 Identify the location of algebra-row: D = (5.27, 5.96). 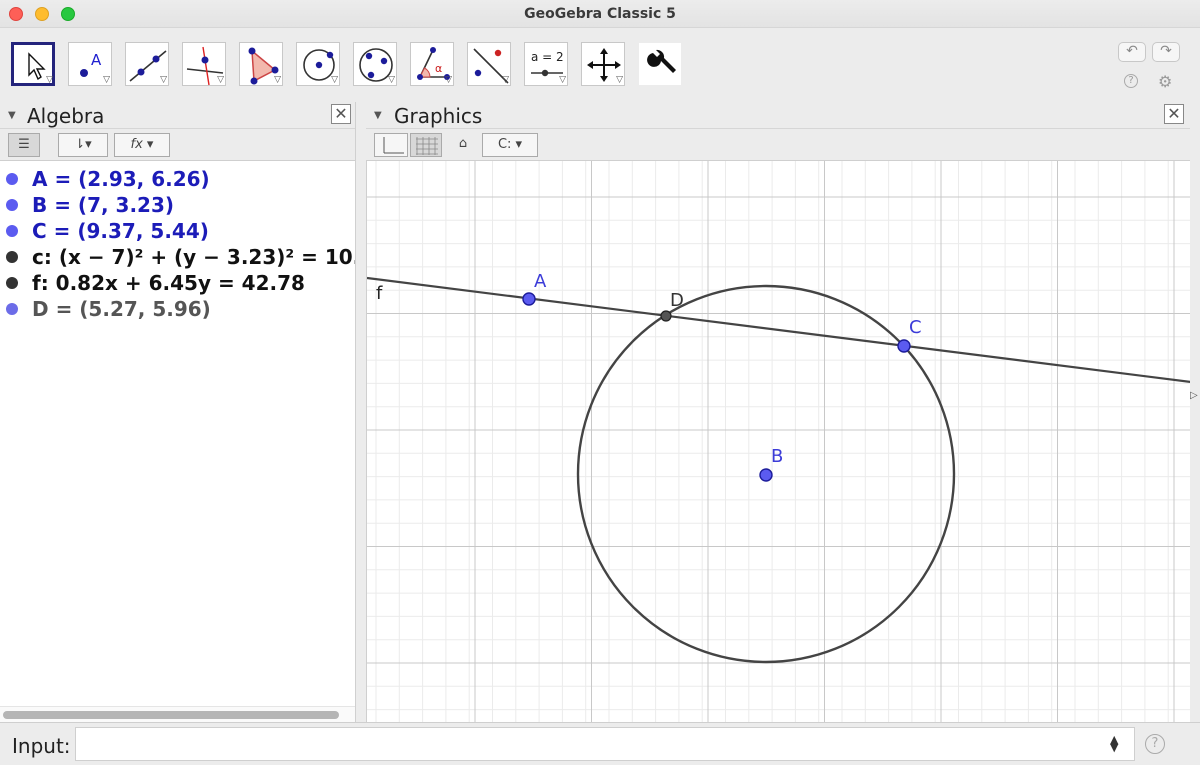
(177, 309).